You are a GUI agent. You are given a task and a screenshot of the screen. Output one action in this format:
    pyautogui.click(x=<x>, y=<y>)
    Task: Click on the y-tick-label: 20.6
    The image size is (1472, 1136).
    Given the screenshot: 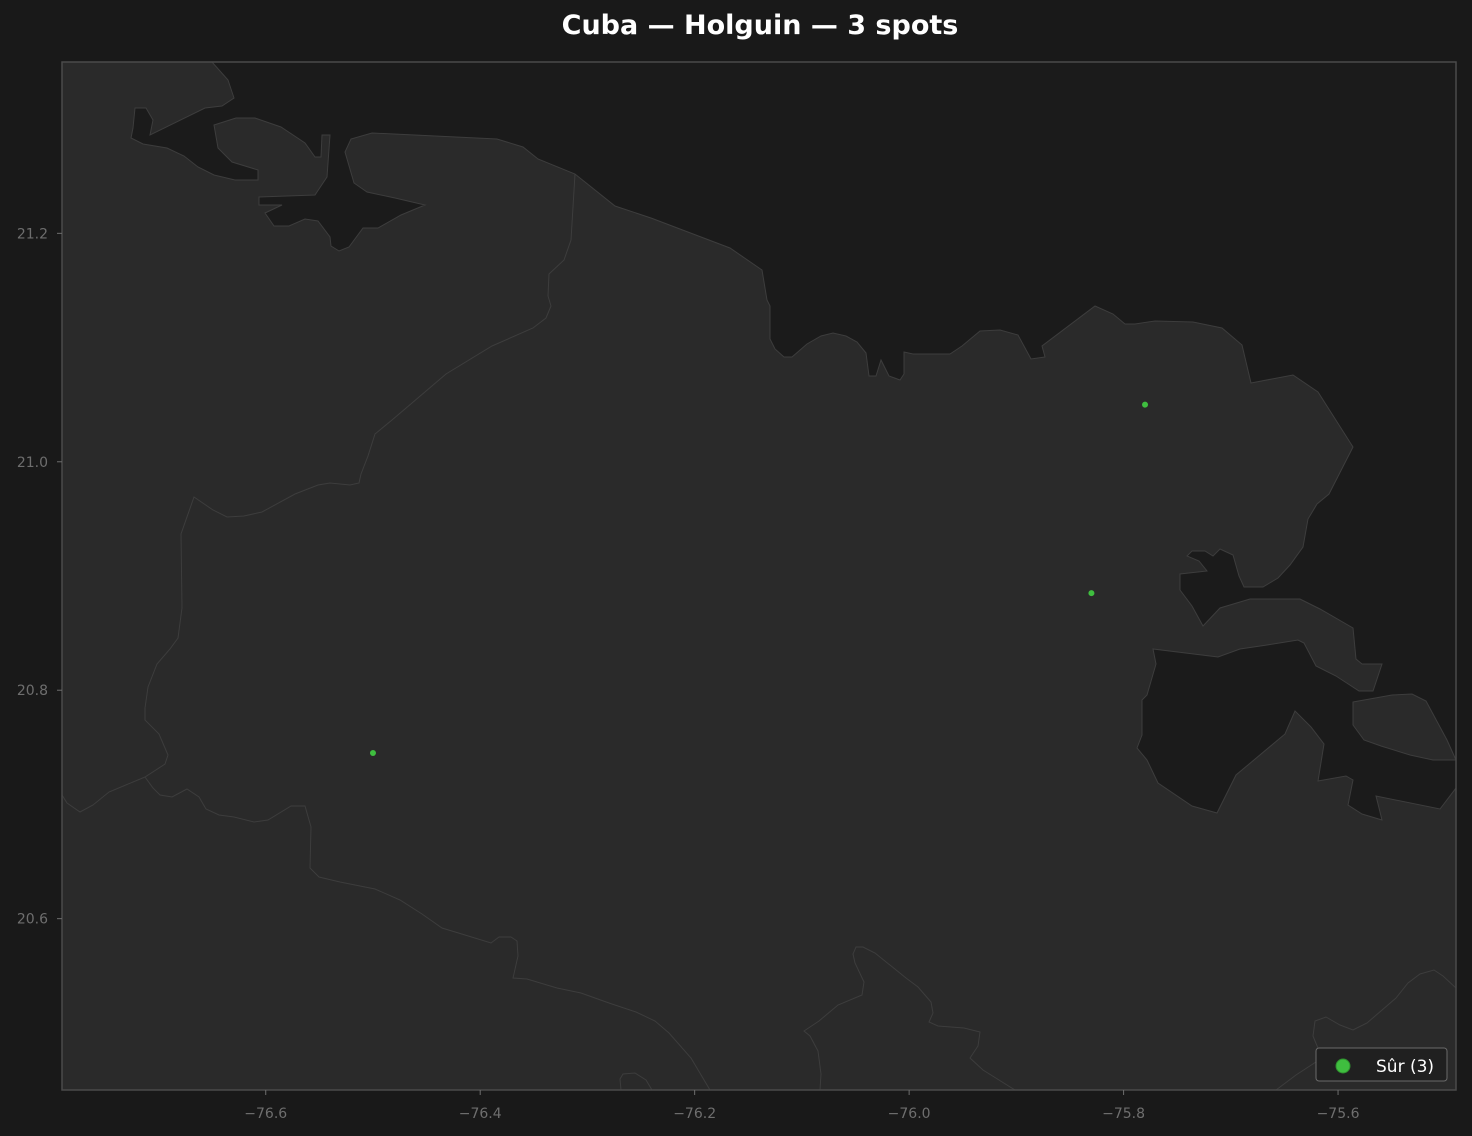 What is the action you would take?
    pyautogui.click(x=32, y=920)
    